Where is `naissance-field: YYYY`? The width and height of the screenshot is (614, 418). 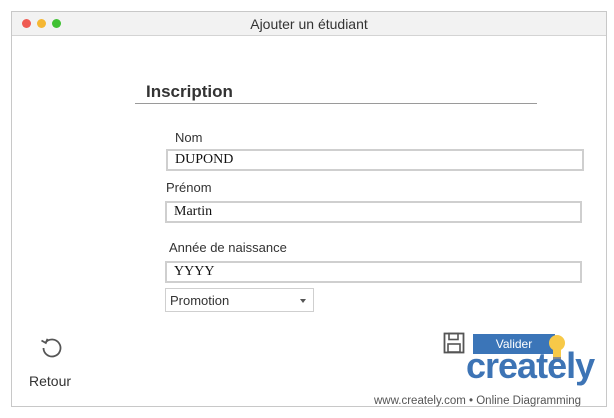
naissance-field: YYYY is located at coordinates (373, 272).